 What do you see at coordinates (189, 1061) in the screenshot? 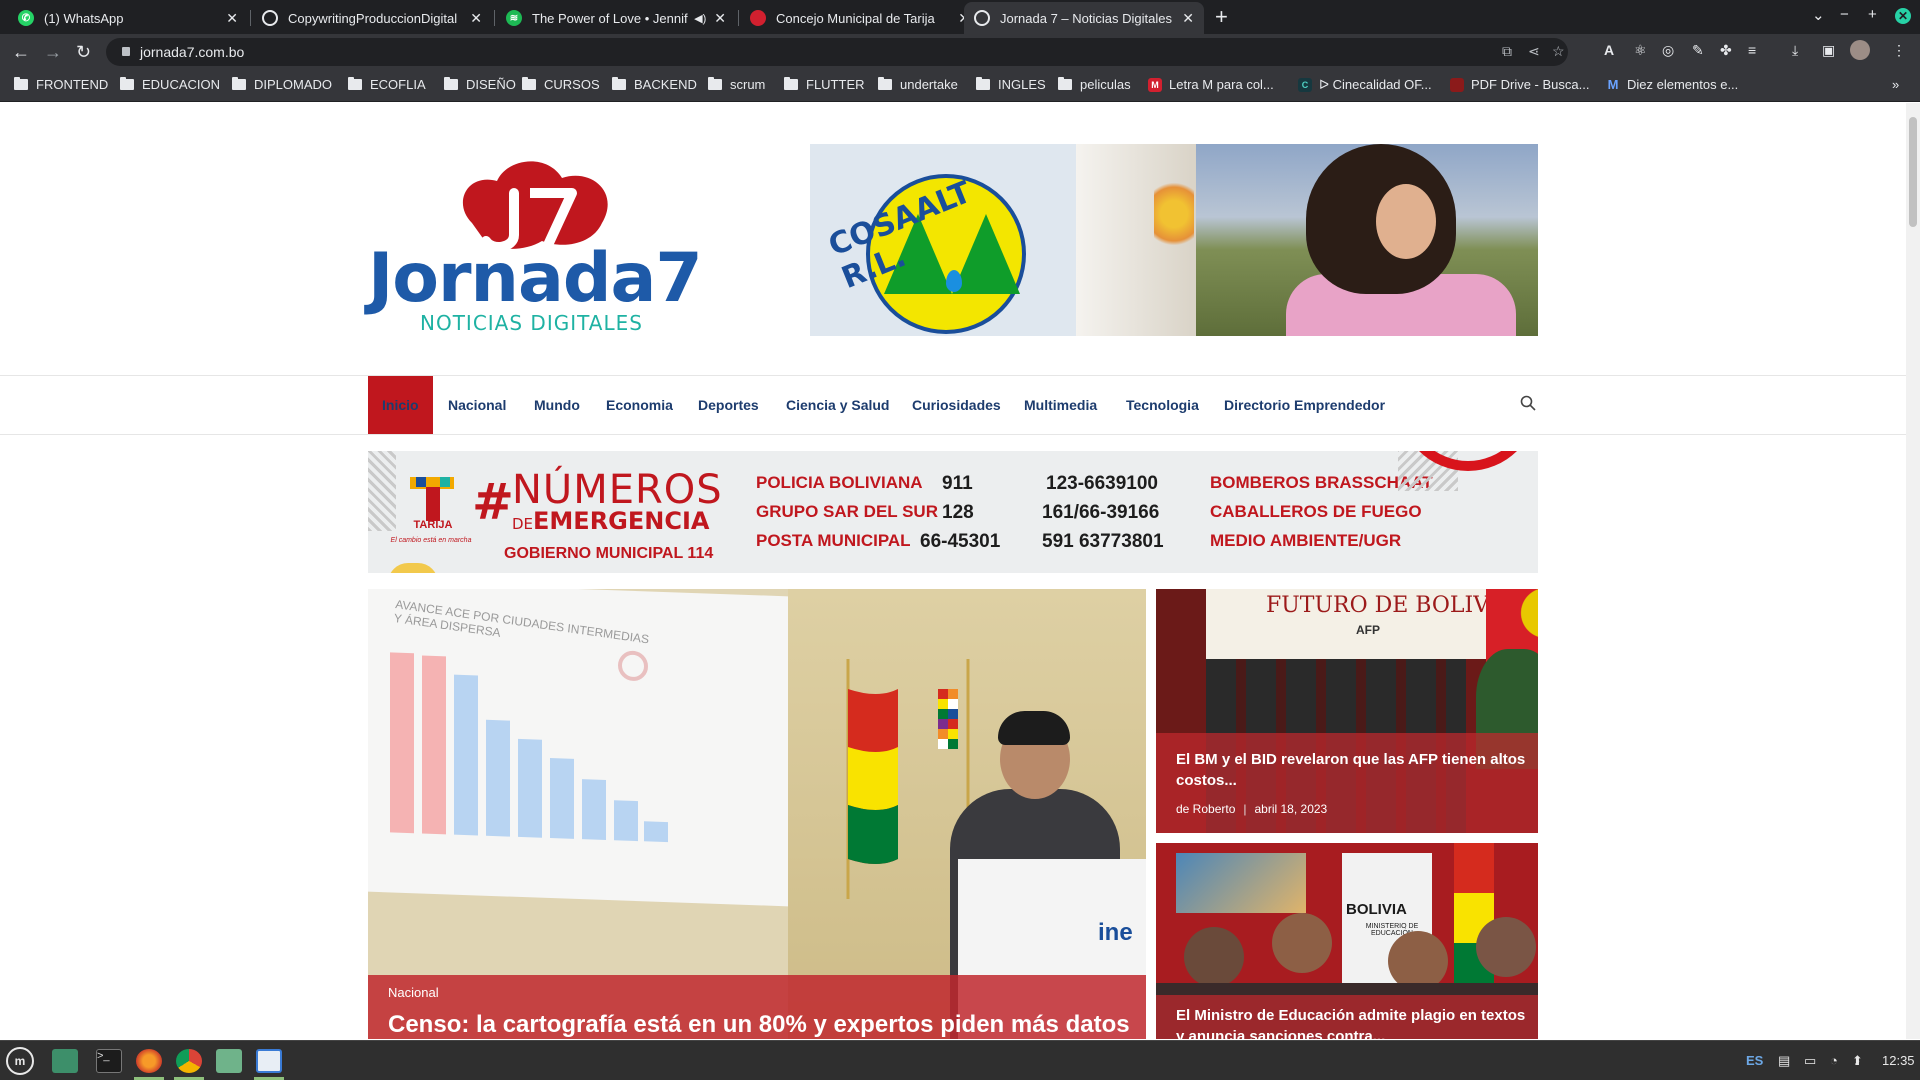
I see `chrome-icon` at bounding box center [189, 1061].